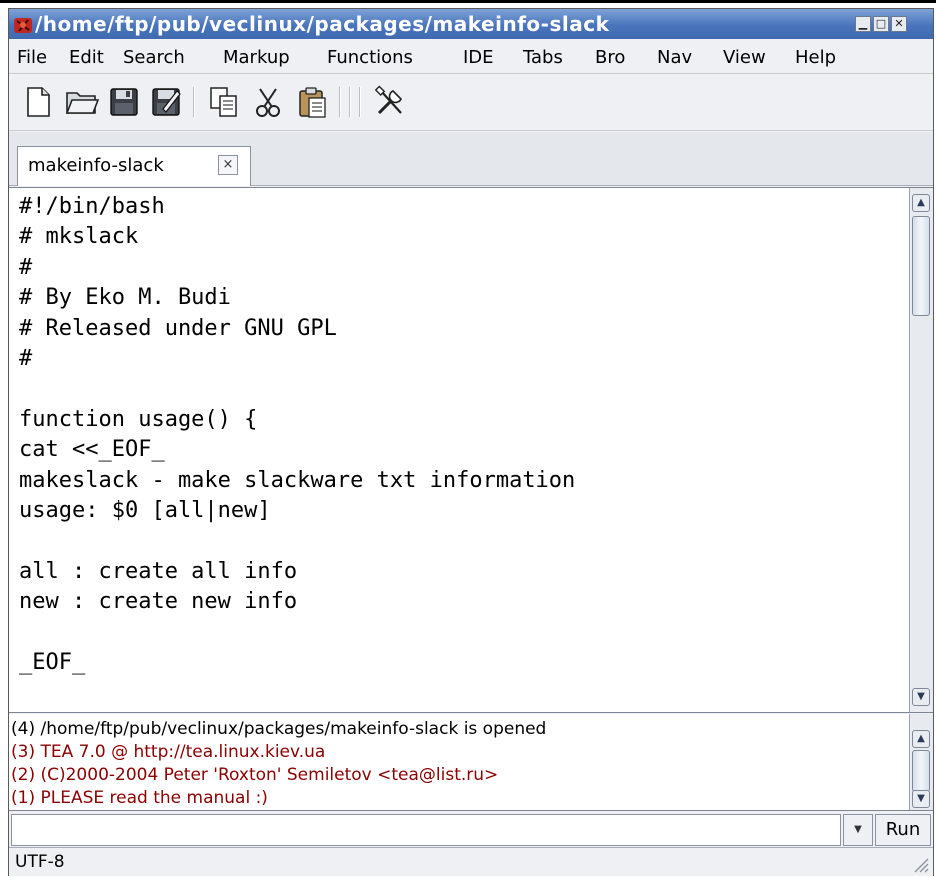  What do you see at coordinates (881, 24) in the screenshot?
I see `maximize-button: □` at bounding box center [881, 24].